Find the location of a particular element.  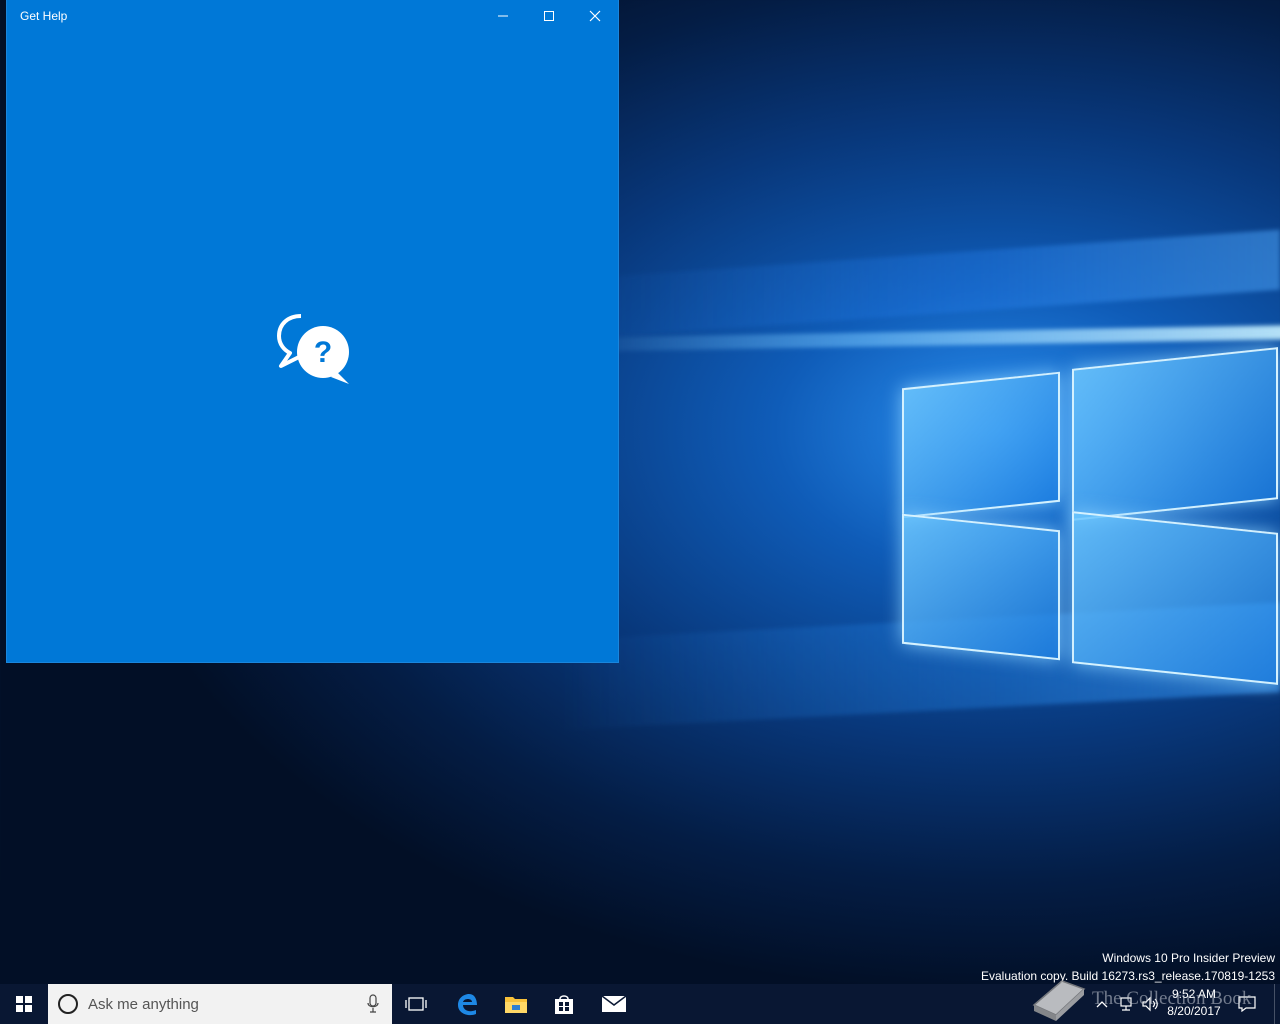

maximize-icon is located at coordinates (549, 16).